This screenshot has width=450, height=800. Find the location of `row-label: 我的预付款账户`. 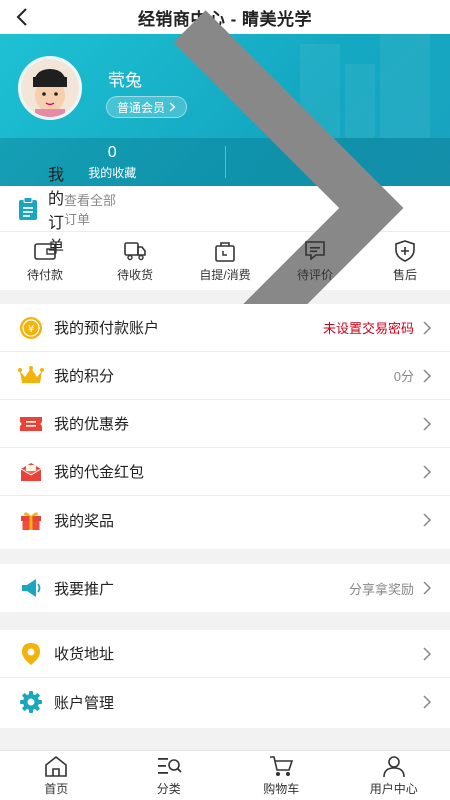

row-label: 我的预付款账户 is located at coordinates (107, 328).